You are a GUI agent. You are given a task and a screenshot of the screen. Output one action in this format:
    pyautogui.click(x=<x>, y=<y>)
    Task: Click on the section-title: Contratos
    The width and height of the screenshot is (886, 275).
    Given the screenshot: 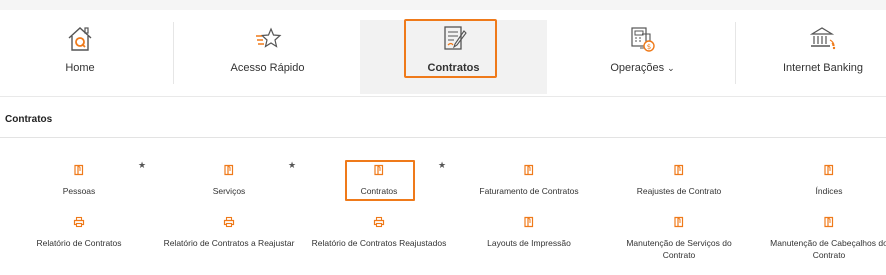 What is the action you would take?
    pyautogui.click(x=29, y=119)
    